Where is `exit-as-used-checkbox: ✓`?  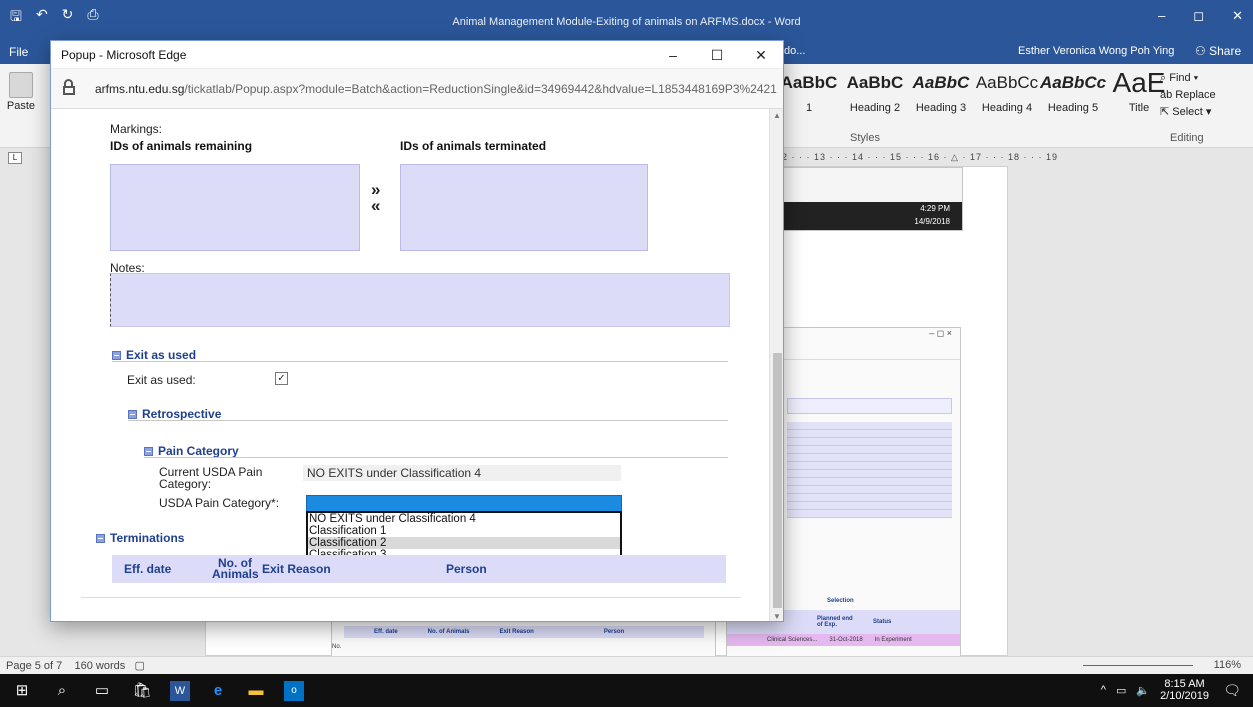
exit-as-used-checkbox: ✓ is located at coordinates (281, 378).